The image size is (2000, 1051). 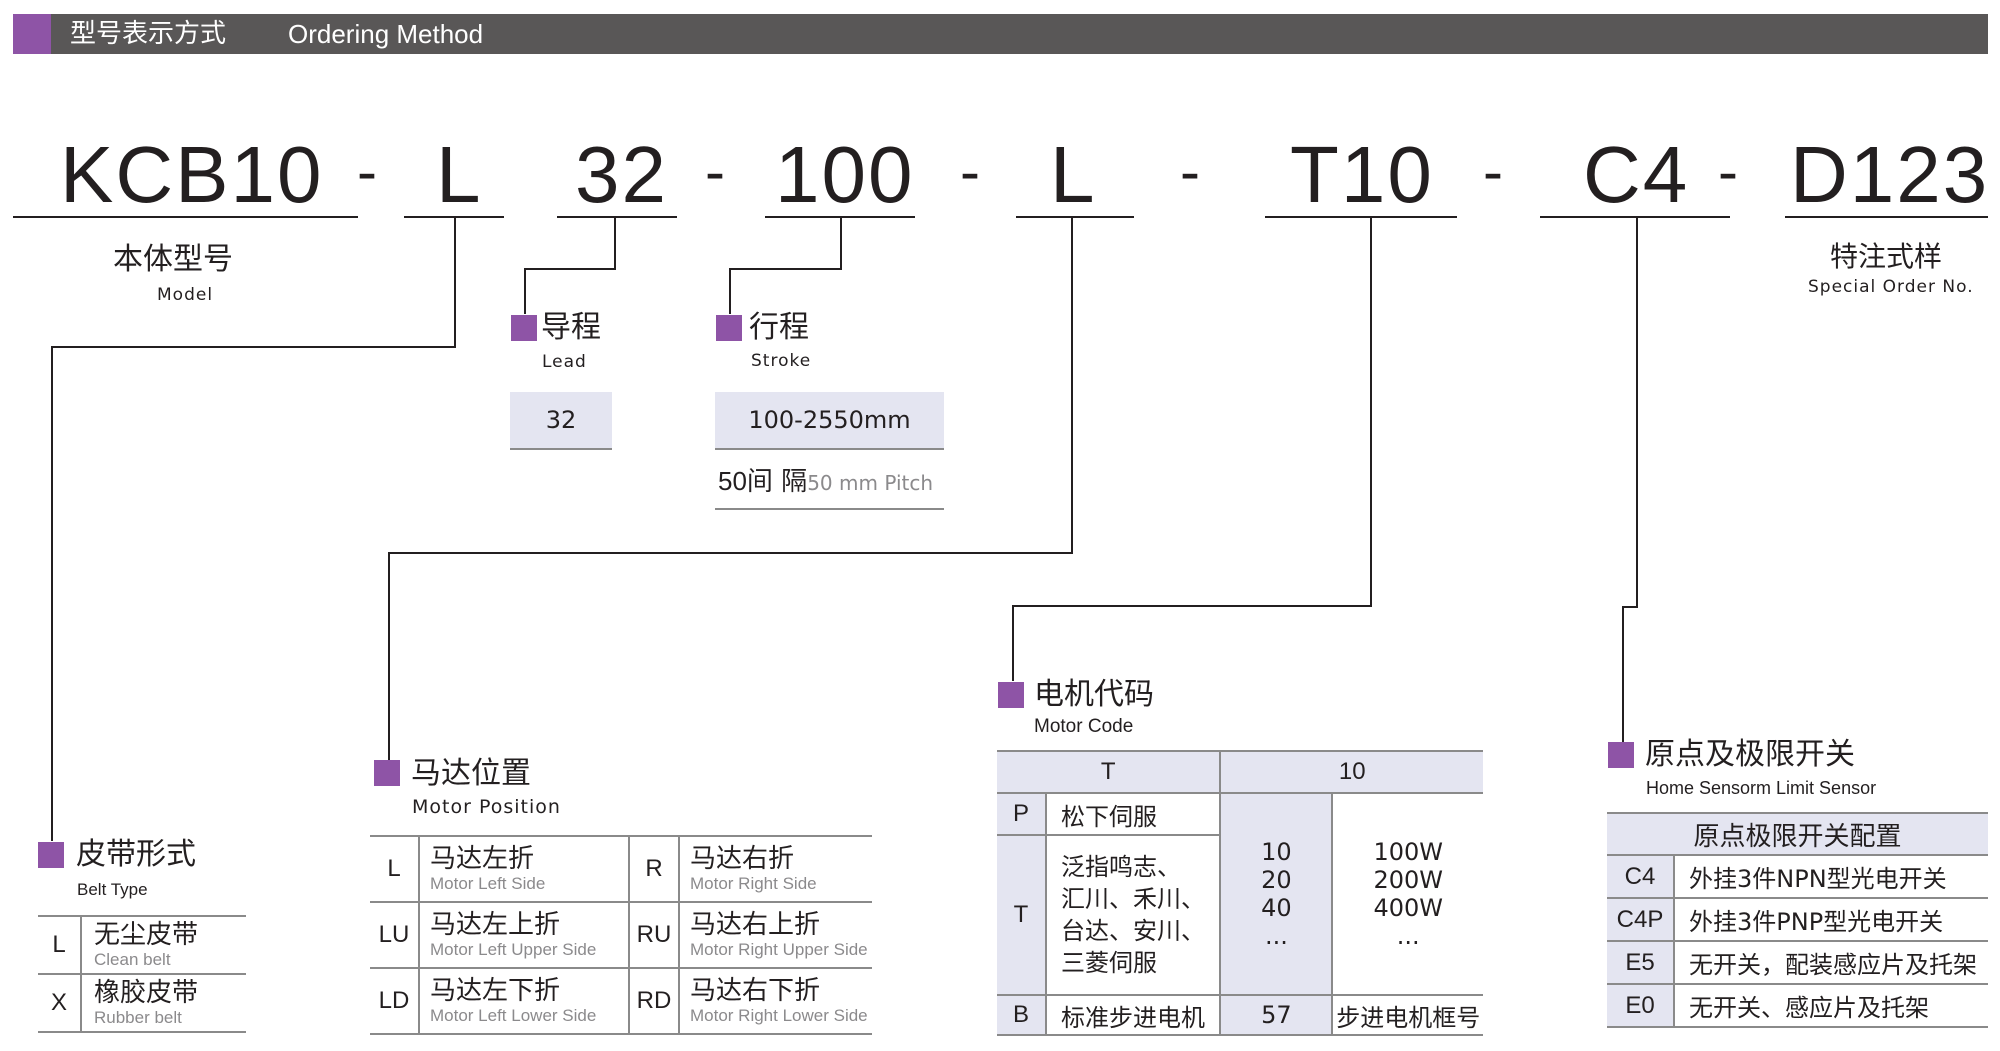 I want to click on belt-marker, so click(x=51, y=855).